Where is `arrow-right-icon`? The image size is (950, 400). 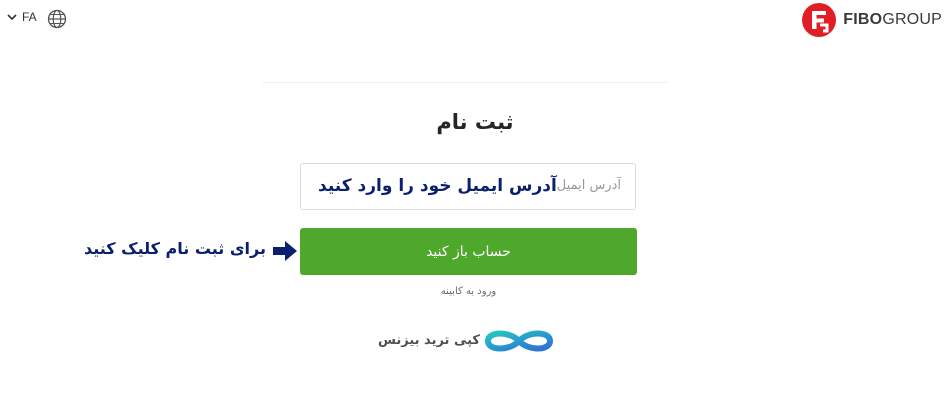 arrow-right-icon is located at coordinates (285, 251).